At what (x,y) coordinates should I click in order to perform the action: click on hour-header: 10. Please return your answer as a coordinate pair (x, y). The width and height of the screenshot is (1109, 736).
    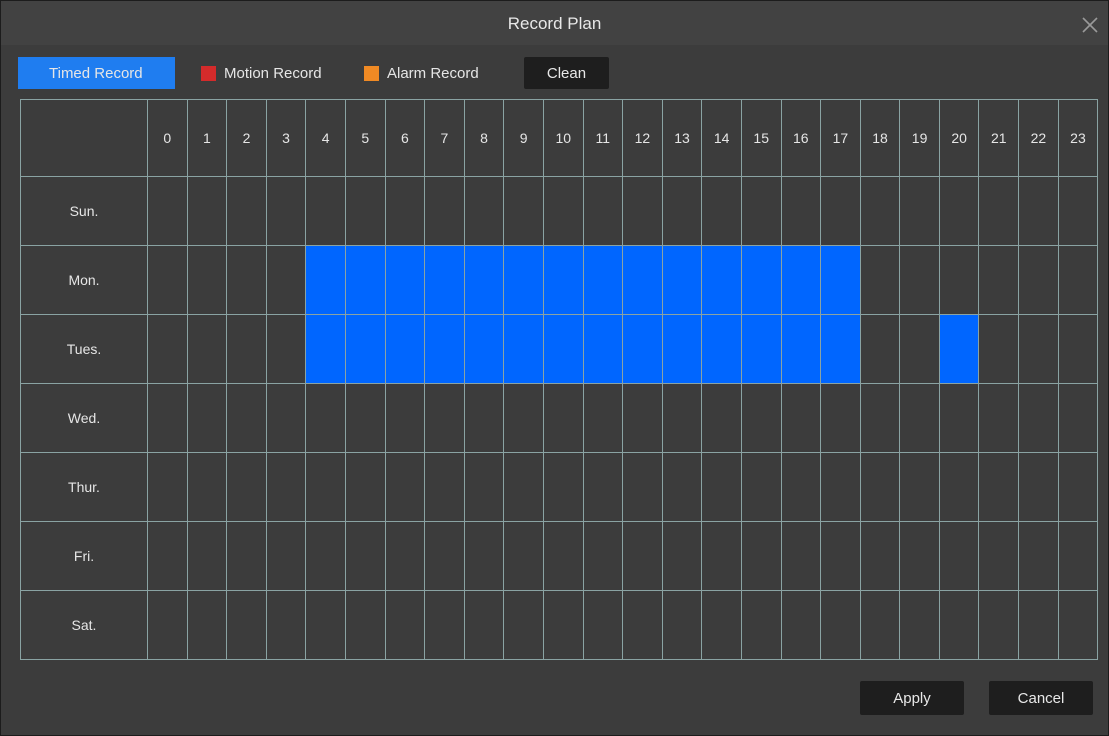
    Looking at the image, I should click on (563, 138).